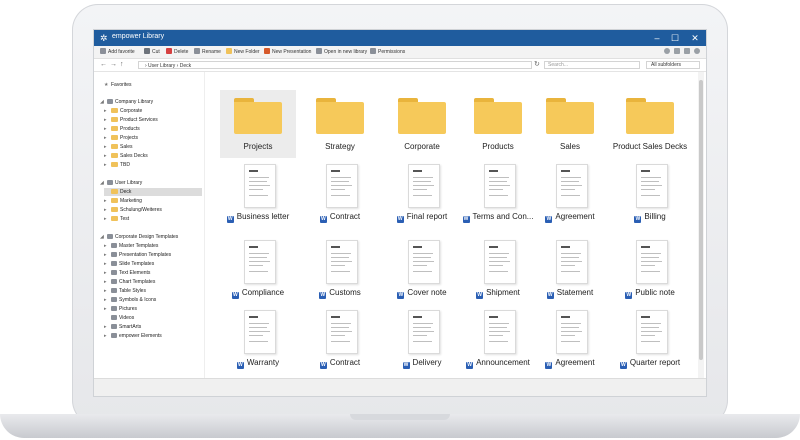 Image resolution: width=800 pixels, height=440 pixels. What do you see at coordinates (117, 165) in the screenshot?
I see `tree-item-tbd: ▸ TBD` at bounding box center [117, 165].